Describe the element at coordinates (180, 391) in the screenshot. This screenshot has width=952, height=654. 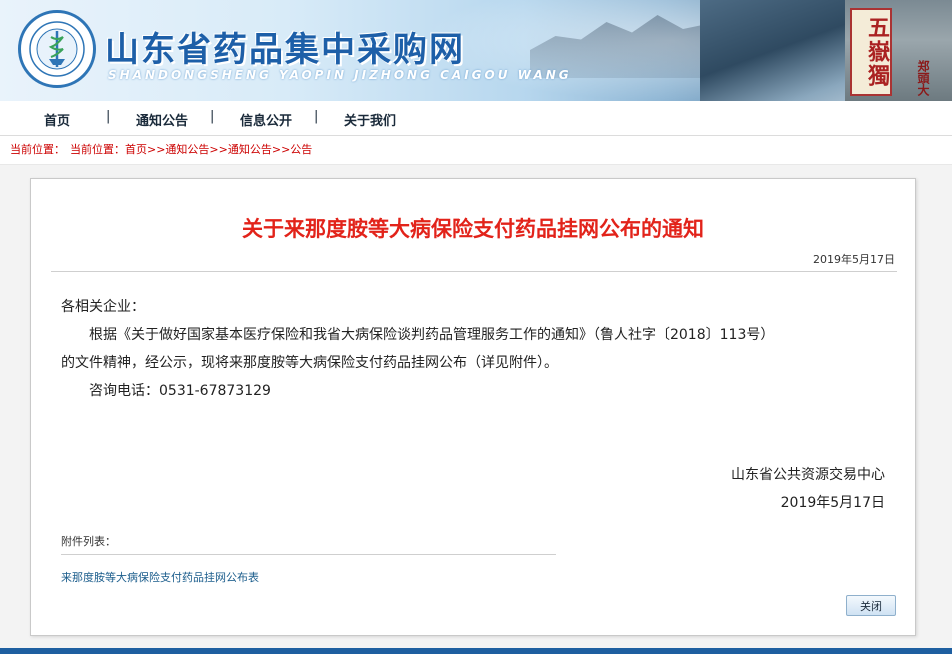
I see `contact-phone: 咨询电话：0531-67873129` at that location.